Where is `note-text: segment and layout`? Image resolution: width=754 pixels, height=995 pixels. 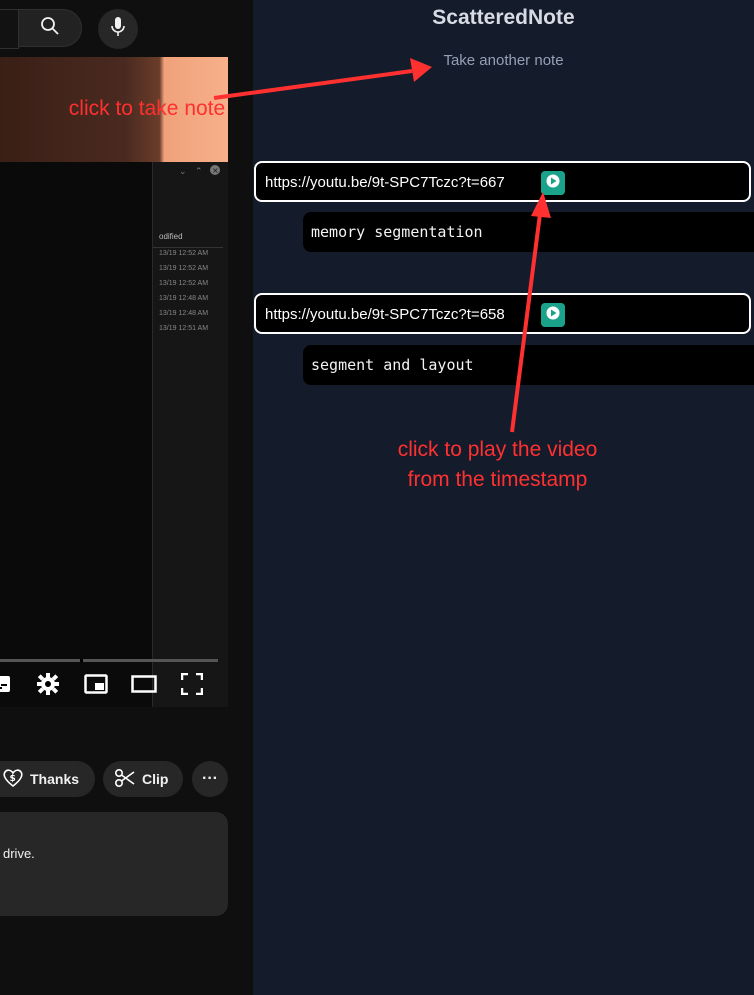
note-text: segment and layout is located at coordinates (528, 365).